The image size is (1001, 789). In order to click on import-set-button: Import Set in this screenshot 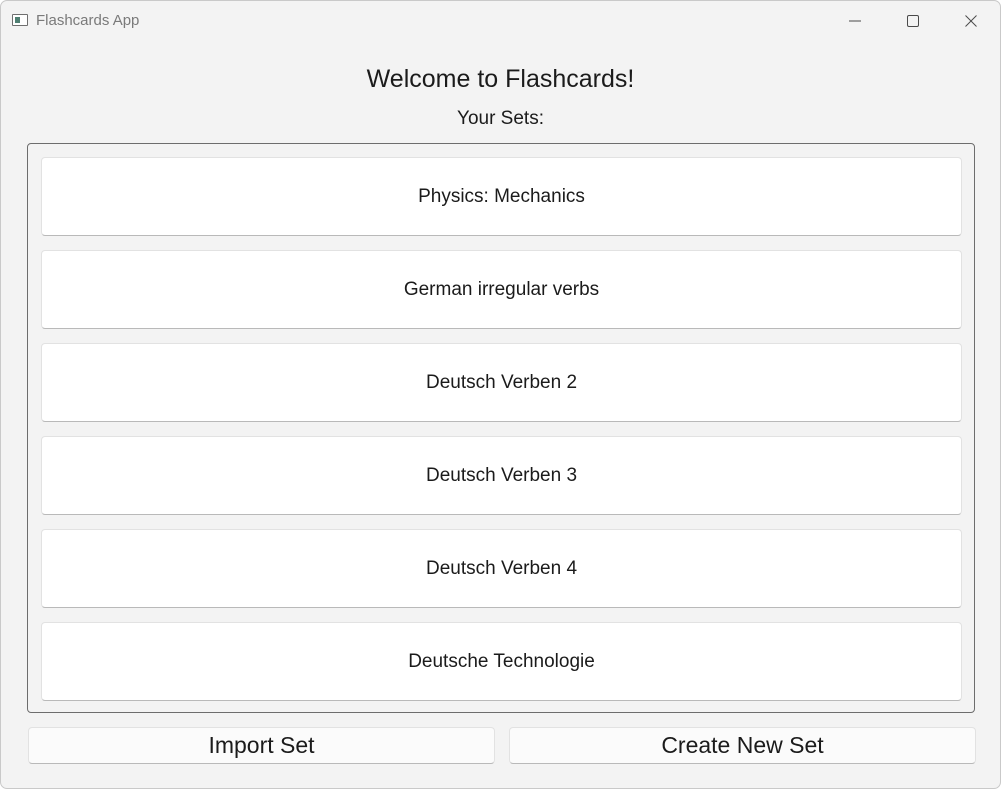, I will do `click(261, 745)`.